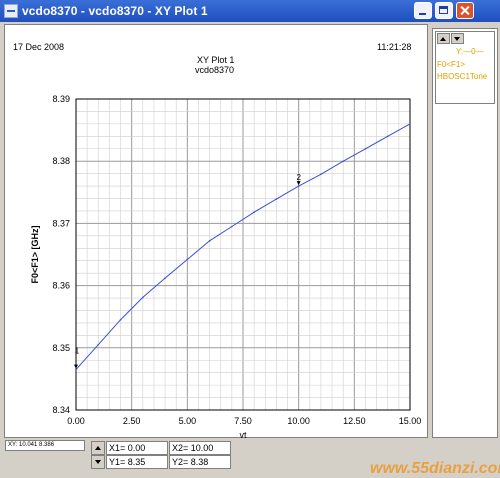 This screenshot has width=500, height=478. What do you see at coordinates (250, 11) in the screenshot?
I see `title-bar: vcdo8370 - vcdo8370 - XY Plot 1` at bounding box center [250, 11].